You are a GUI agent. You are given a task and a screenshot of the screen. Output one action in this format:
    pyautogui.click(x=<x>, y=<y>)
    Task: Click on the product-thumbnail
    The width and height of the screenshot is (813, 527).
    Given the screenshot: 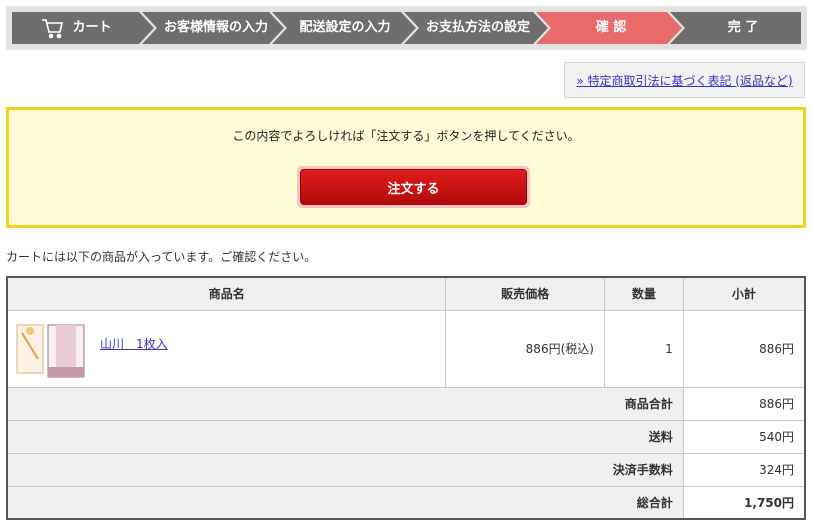 What is the action you would take?
    pyautogui.click(x=51, y=349)
    